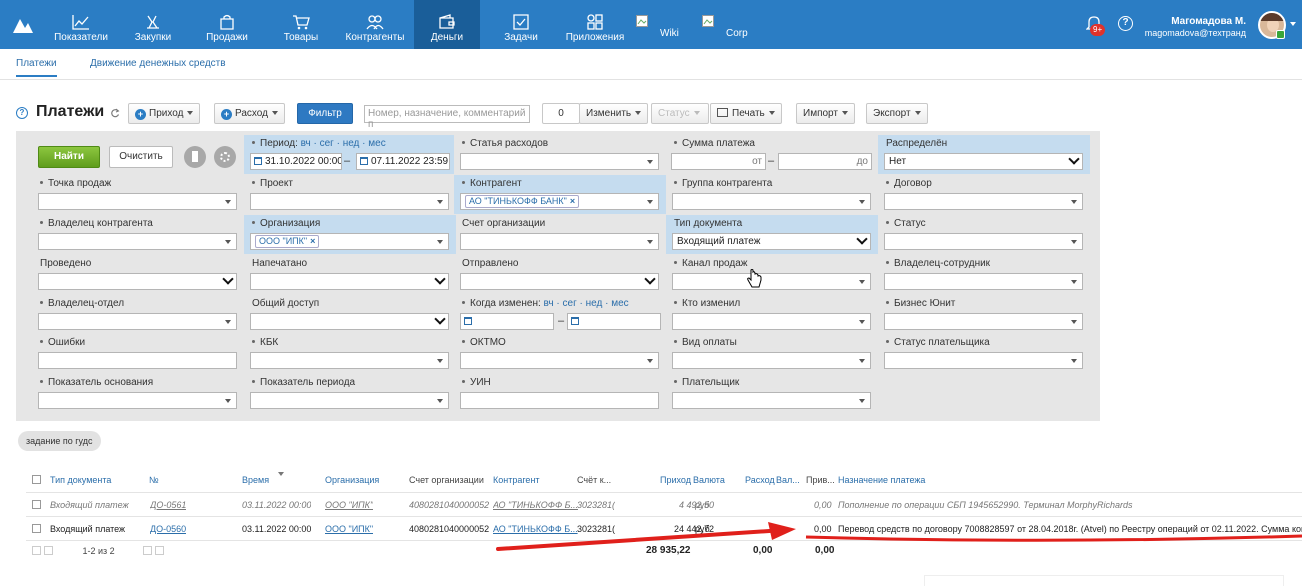  Describe the element at coordinates (746, 113) in the screenshot. I see `print-button: Печать` at that location.